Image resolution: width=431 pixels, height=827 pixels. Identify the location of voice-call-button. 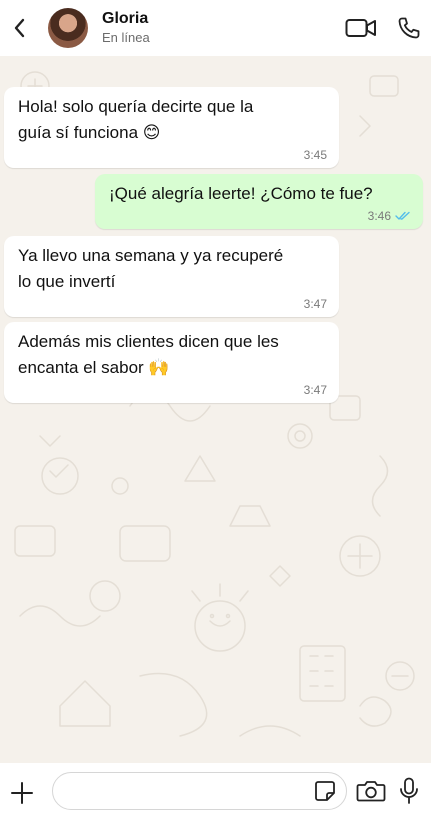
(409, 28).